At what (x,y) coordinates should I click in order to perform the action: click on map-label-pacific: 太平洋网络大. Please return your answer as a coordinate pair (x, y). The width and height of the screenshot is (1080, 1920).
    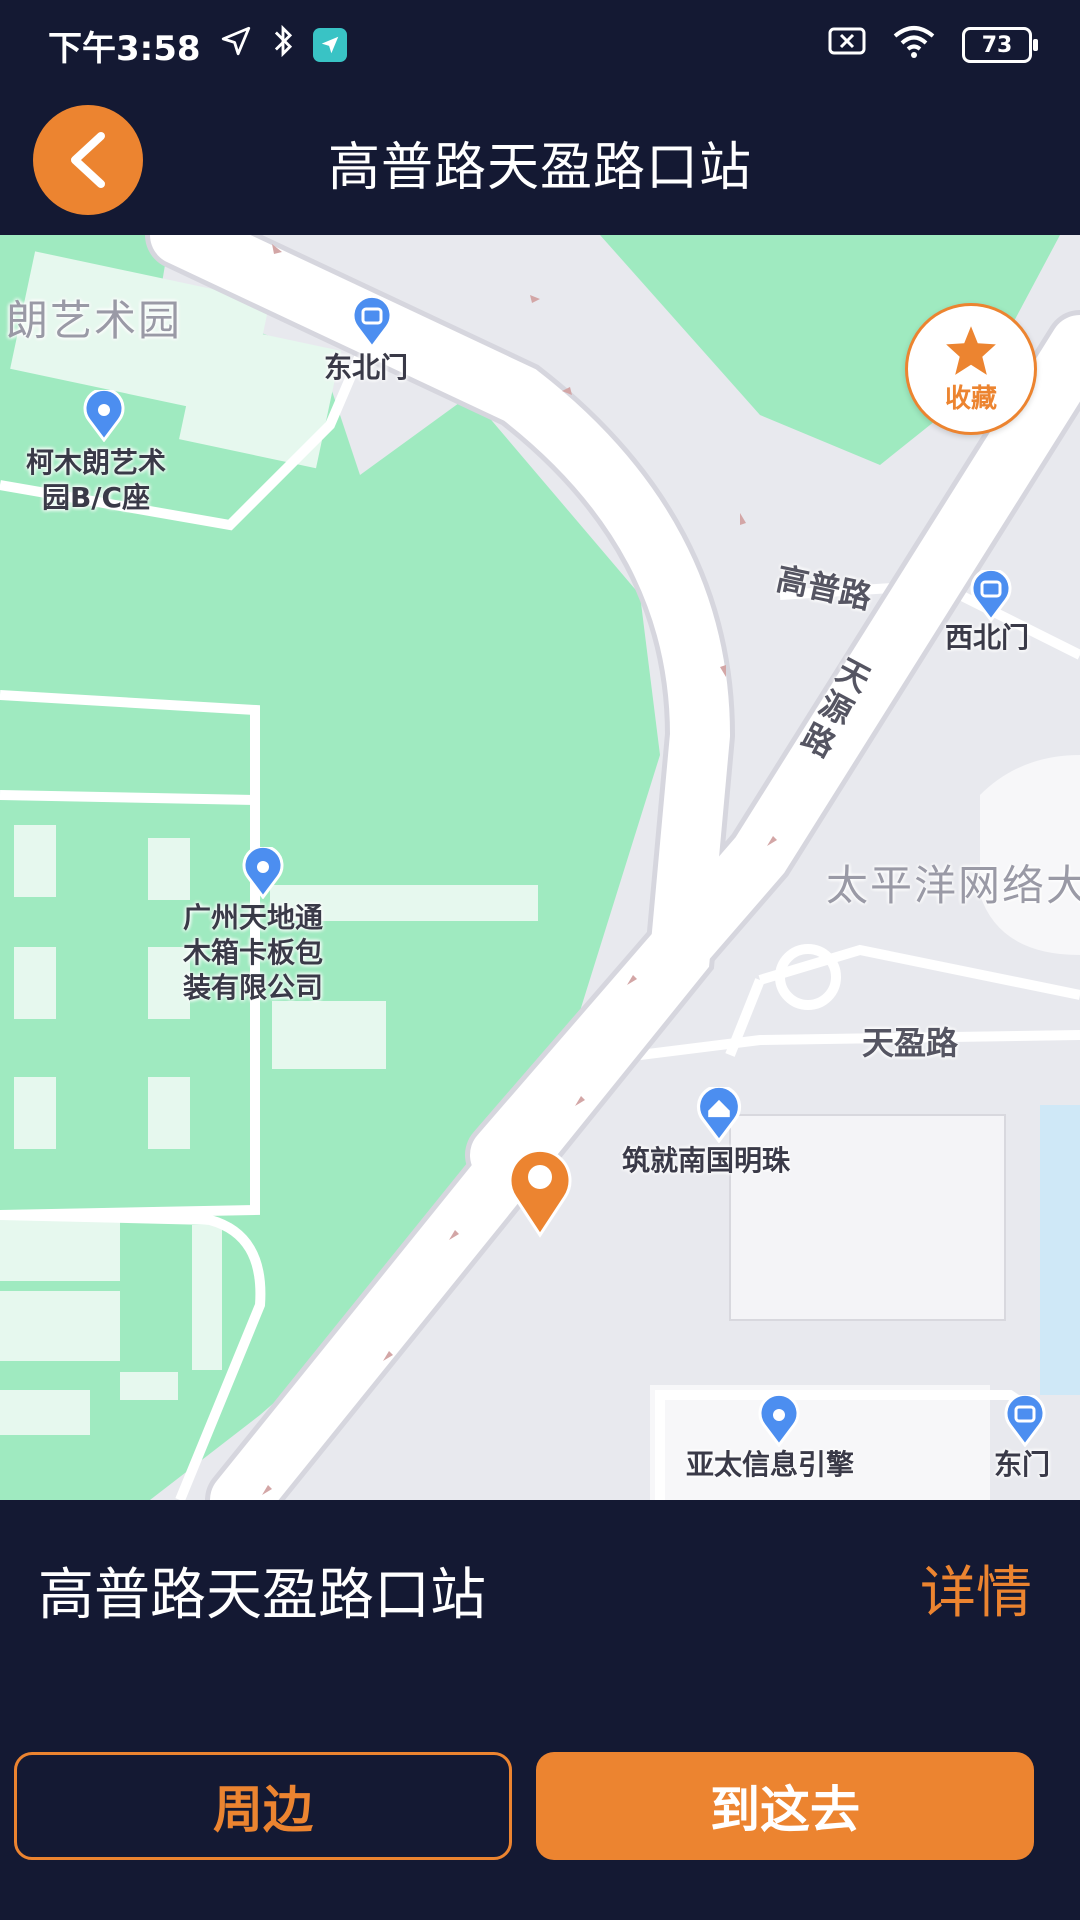
    Looking at the image, I should click on (953, 885).